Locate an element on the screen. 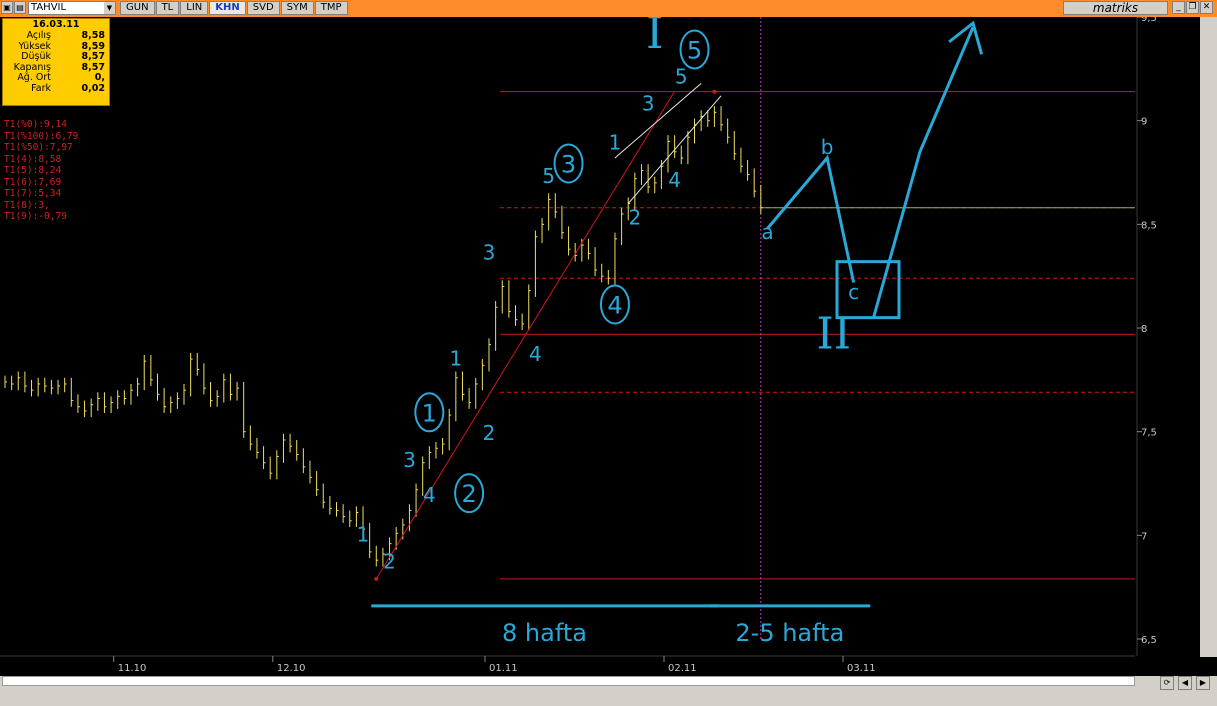 The width and height of the screenshot is (1217, 706). tab-tl: TL is located at coordinates (167, 8).